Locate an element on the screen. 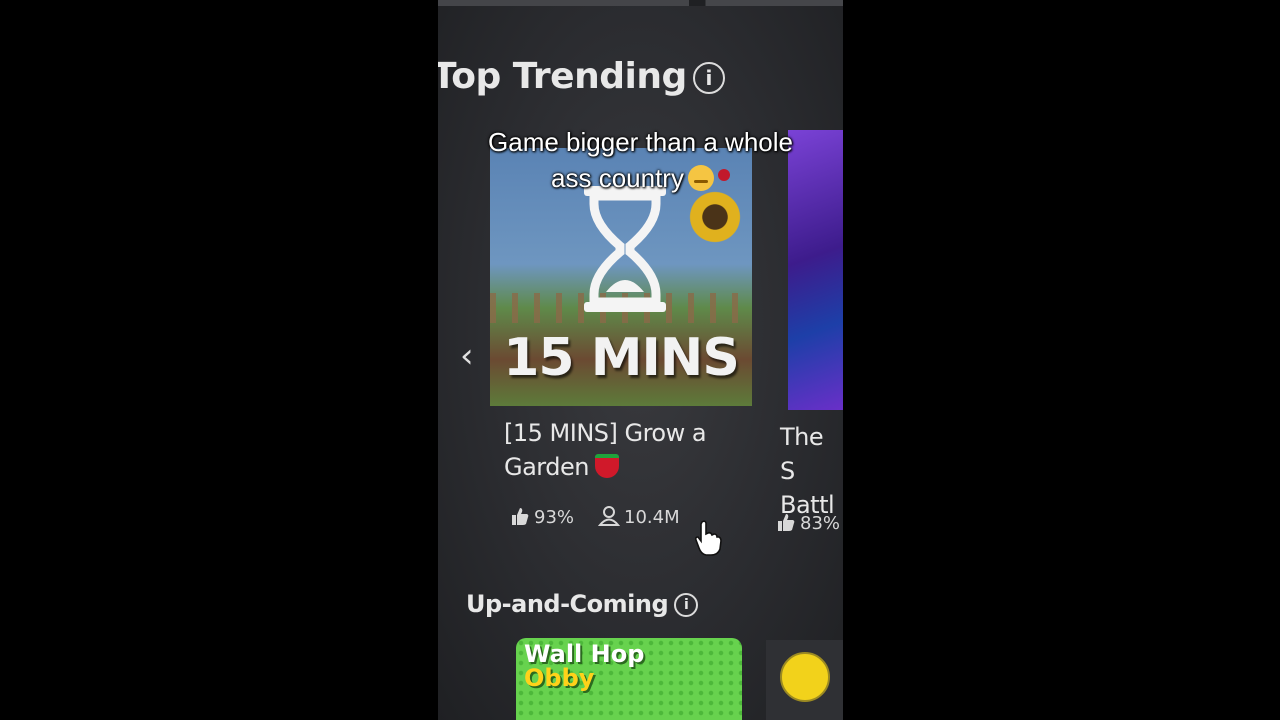  thumbnail-title-line-2: Obby is located at coordinates (559, 678).